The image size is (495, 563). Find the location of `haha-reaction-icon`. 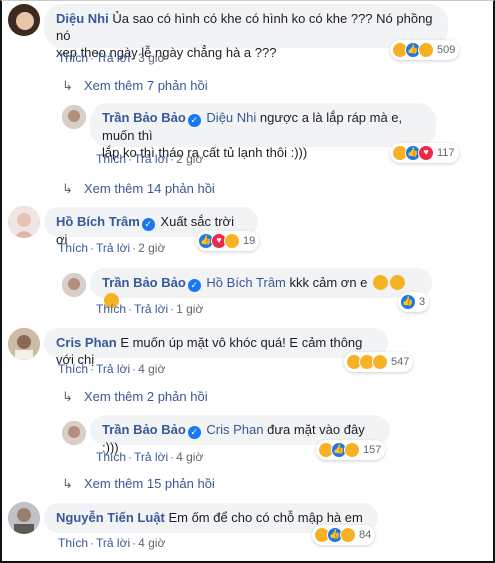

haha-reaction-icon is located at coordinates (232, 241).